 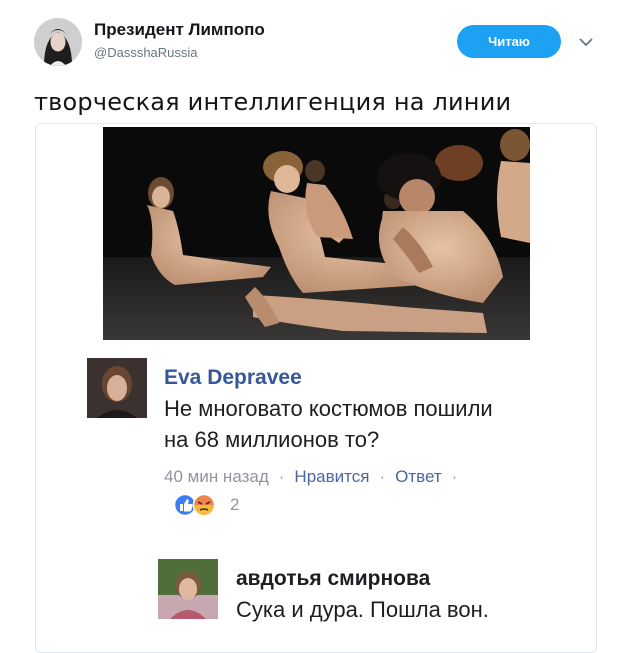 I want to click on author-avatar-image, so click(x=58, y=42).